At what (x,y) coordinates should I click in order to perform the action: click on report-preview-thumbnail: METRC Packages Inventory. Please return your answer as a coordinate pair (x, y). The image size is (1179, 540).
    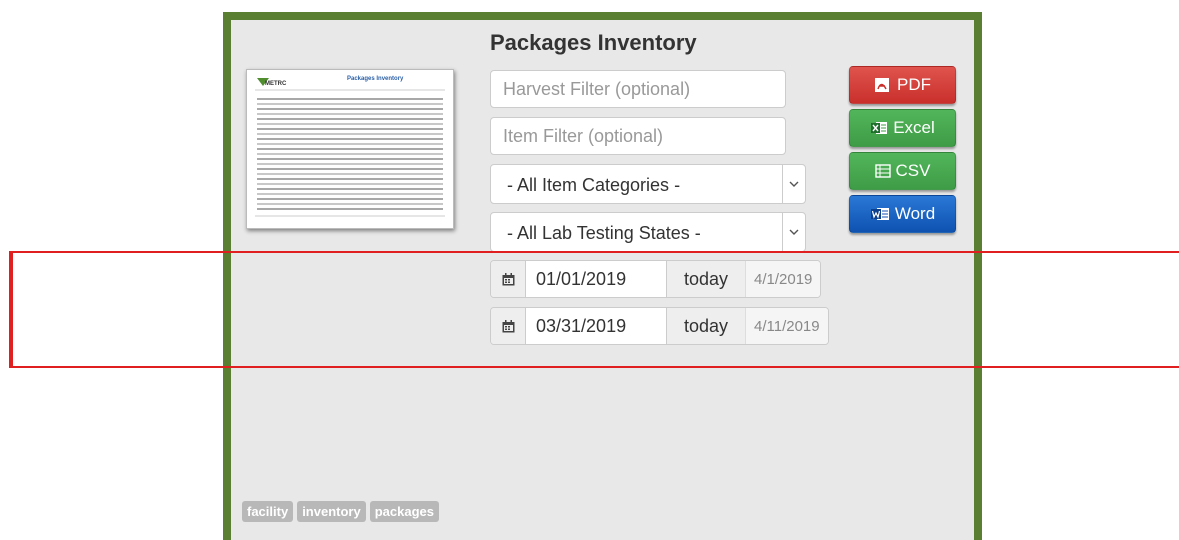
    Looking at the image, I should click on (350, 149).